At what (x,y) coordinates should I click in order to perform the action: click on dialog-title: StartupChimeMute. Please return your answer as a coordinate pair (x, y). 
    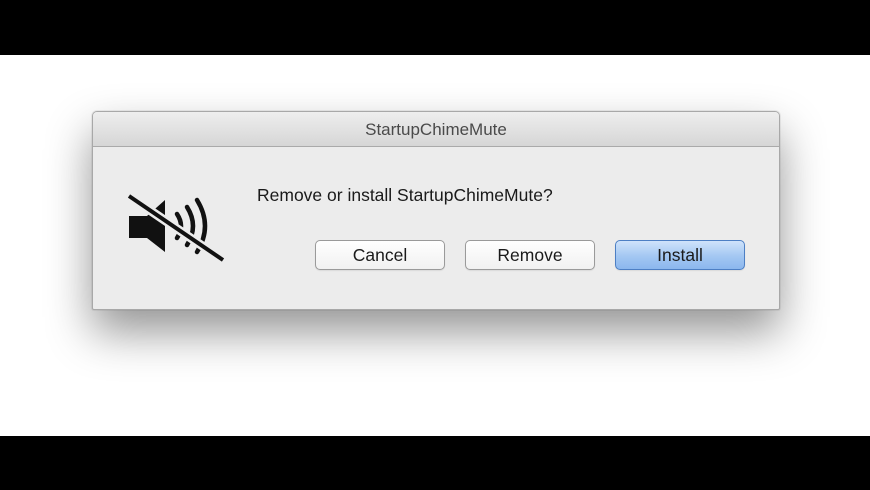
    Looking at the image, I should click on (436, 129).